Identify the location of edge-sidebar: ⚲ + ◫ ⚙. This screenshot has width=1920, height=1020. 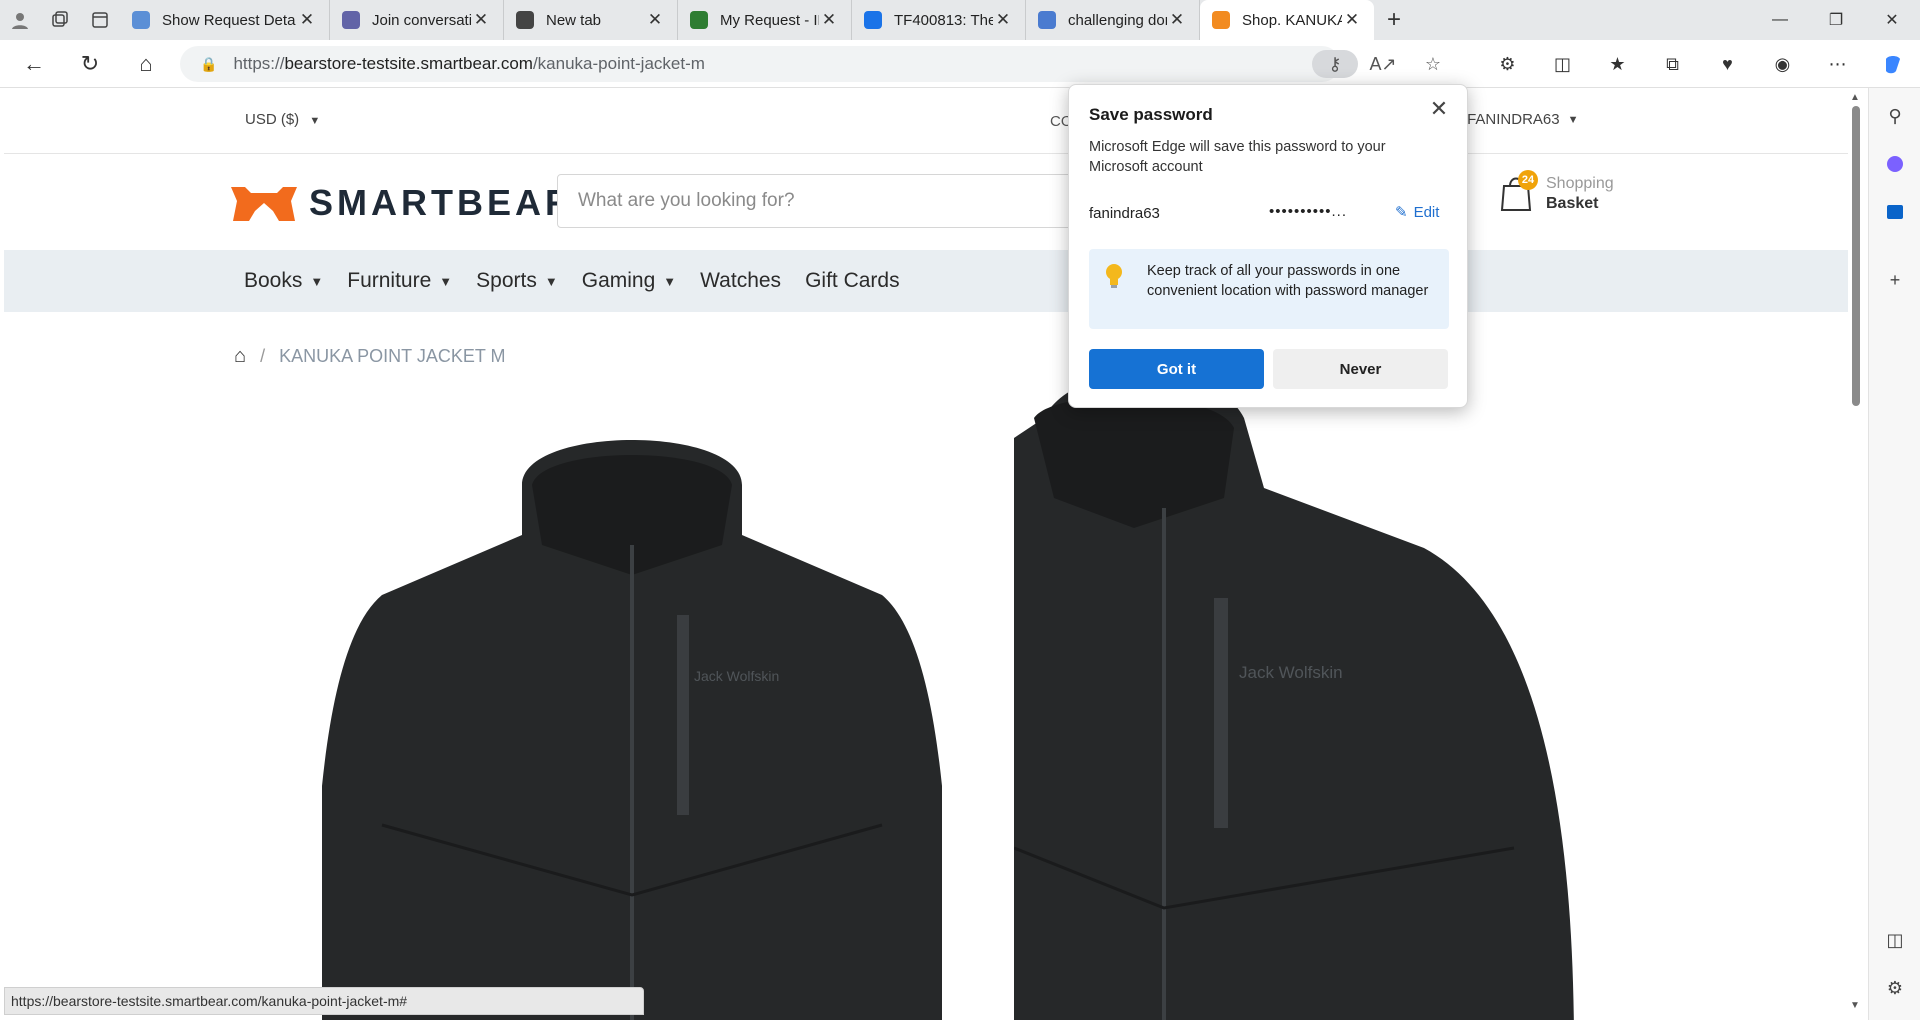
(1894, 554).